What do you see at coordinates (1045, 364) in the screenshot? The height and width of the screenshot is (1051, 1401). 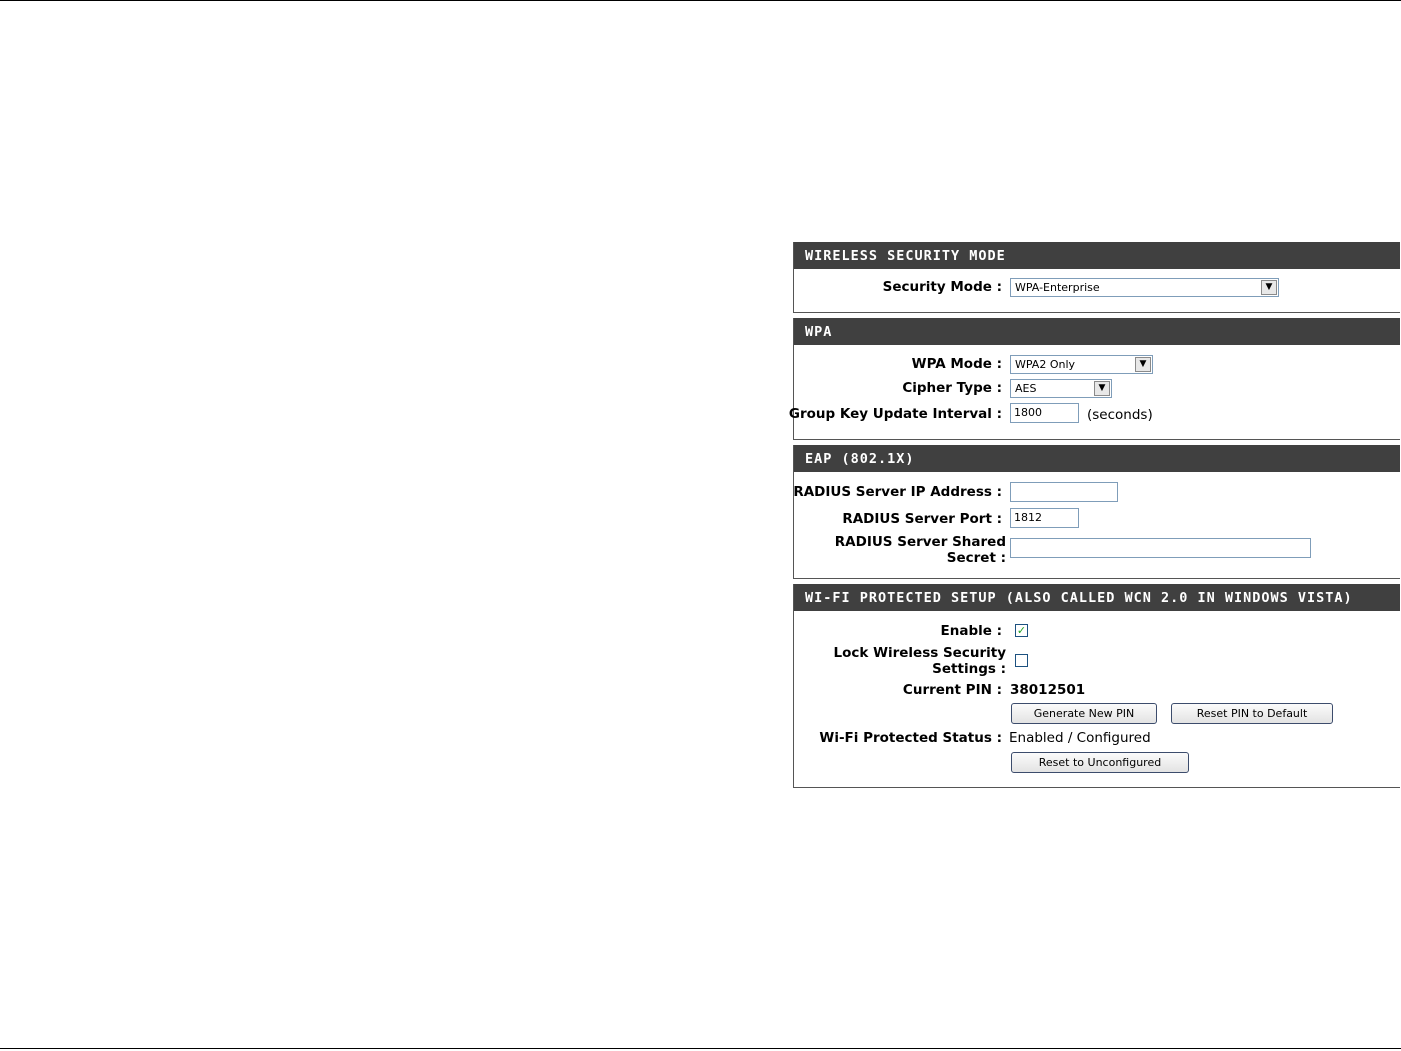 I see `wpa-mode-value: WPA2 Only` at bounding box center [1045, 364].